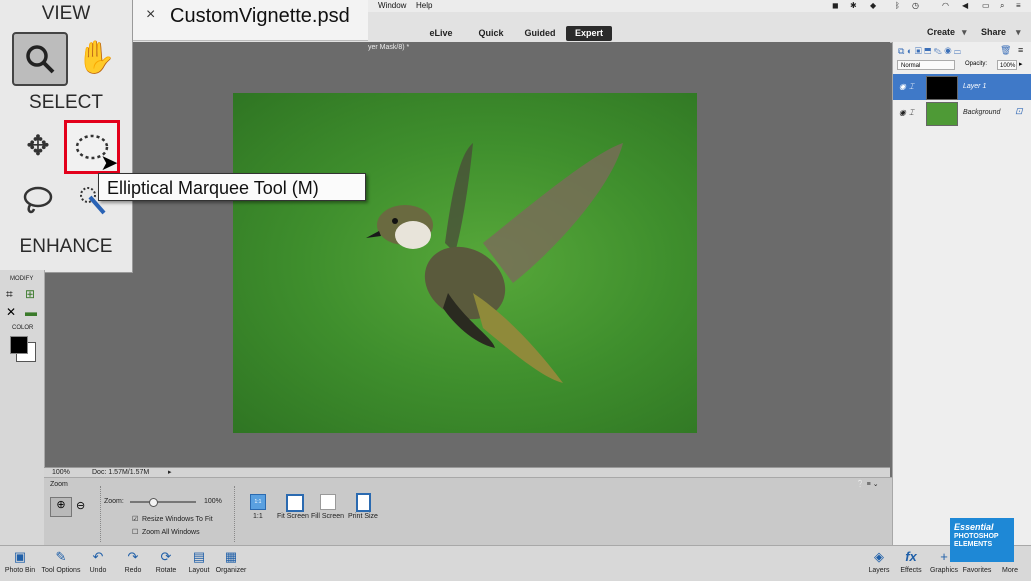  I want to click on mode-quick: Quick, so click(491, 33).